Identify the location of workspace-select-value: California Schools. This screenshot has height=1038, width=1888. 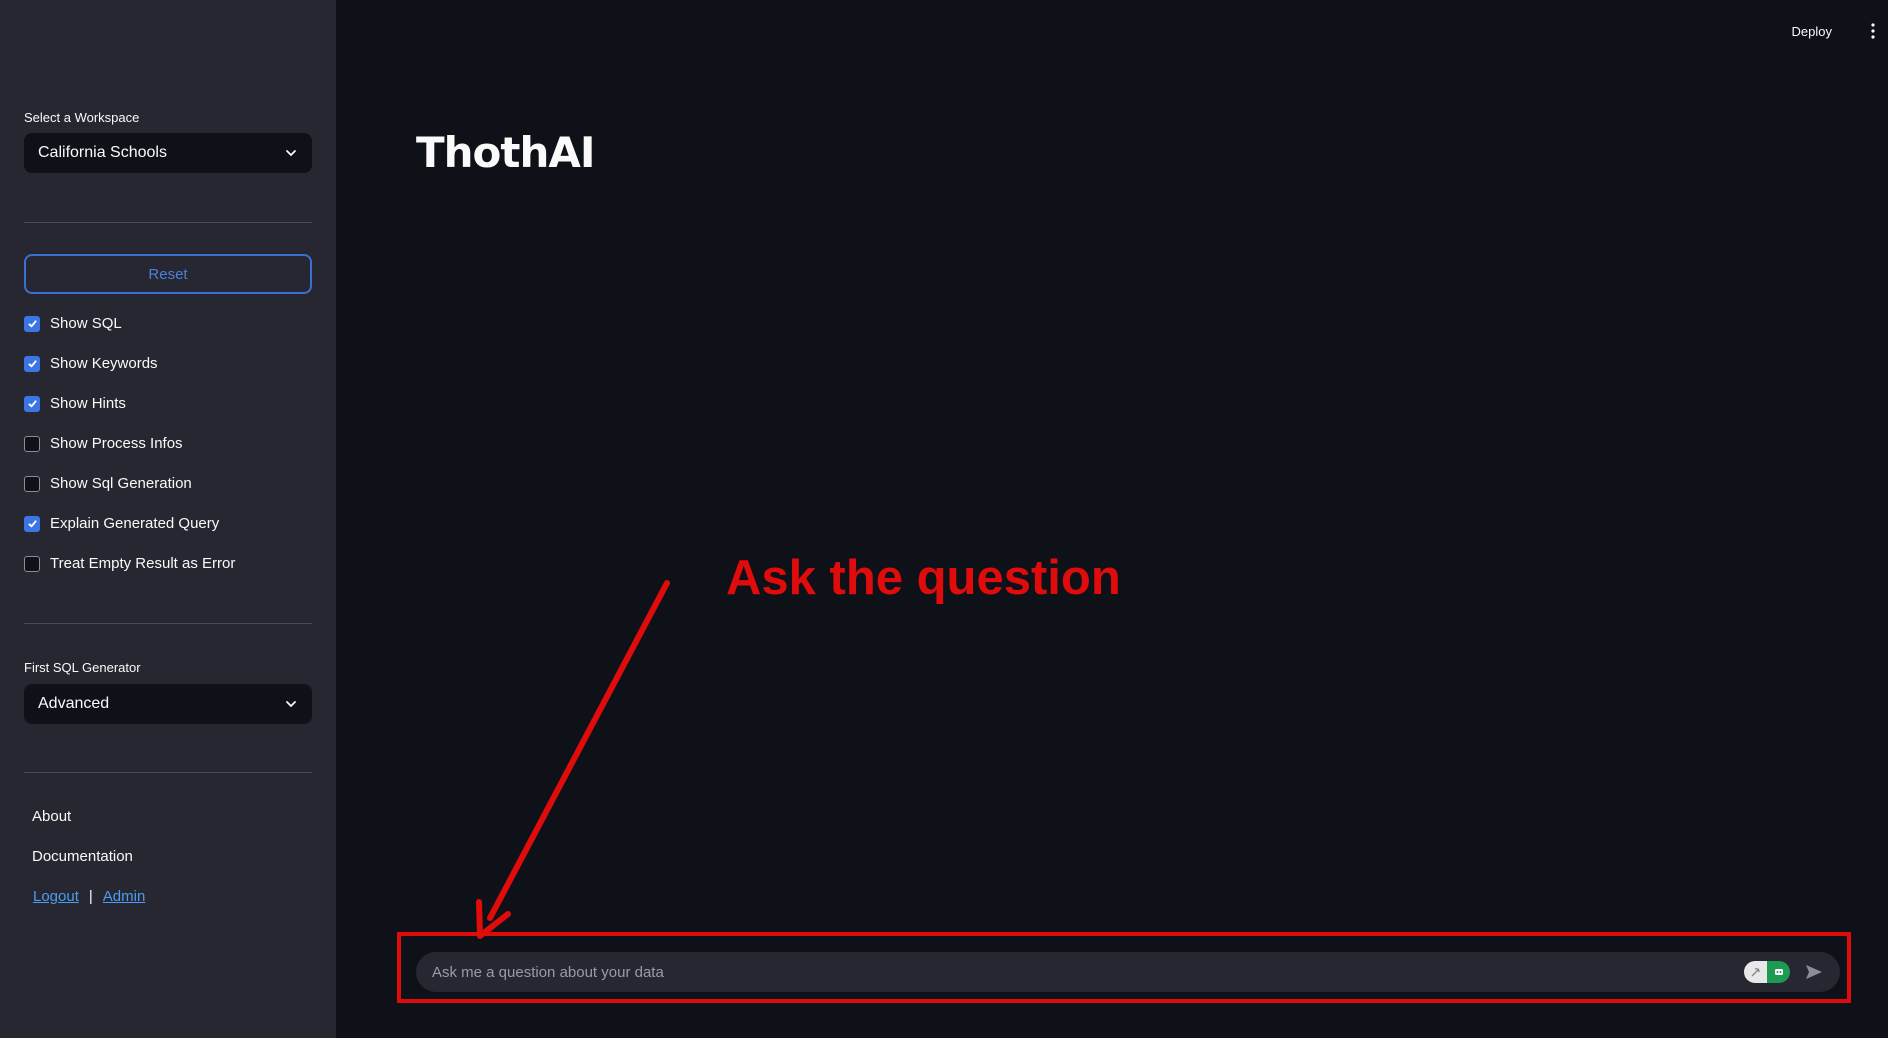
(102, 152).